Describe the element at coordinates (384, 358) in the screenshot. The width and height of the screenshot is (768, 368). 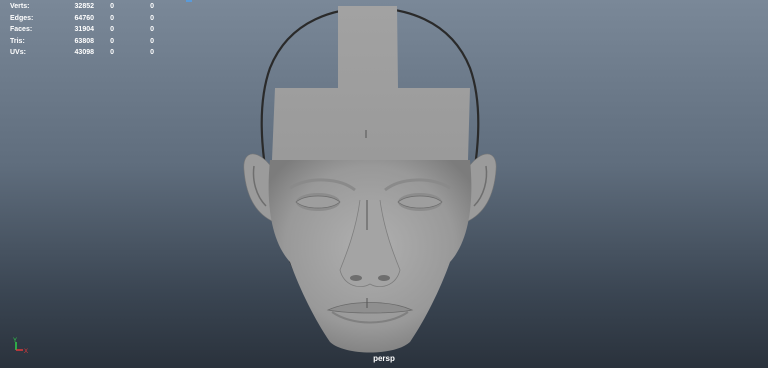
I see `camera-label: persp` at that location.